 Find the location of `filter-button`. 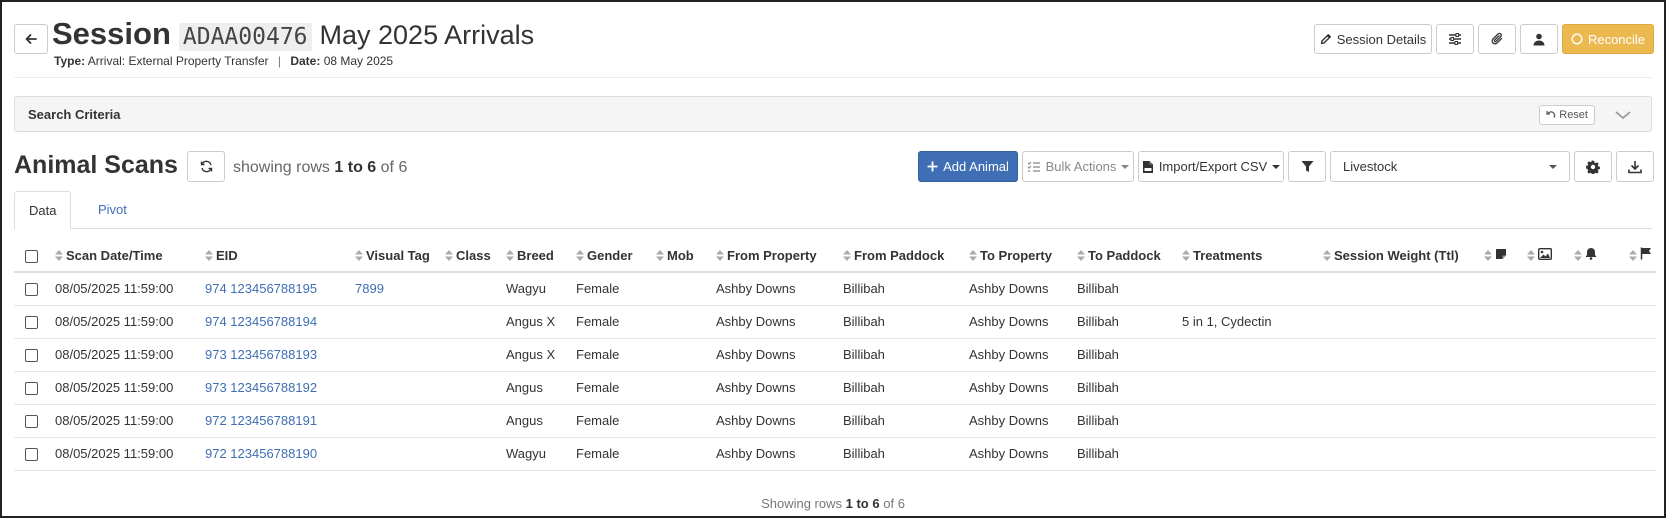

filter-button is located at coordinates (1307, 166).